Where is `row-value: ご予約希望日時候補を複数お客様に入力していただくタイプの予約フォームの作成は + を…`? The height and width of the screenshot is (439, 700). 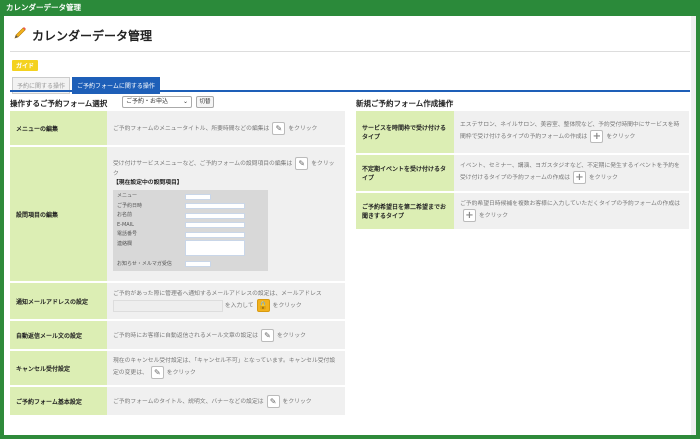
row-value: ご予約希望日時候補を複数お客様に入力していただくタイプの予約フォームの作成は + を… is located at coordinates (571, 211).